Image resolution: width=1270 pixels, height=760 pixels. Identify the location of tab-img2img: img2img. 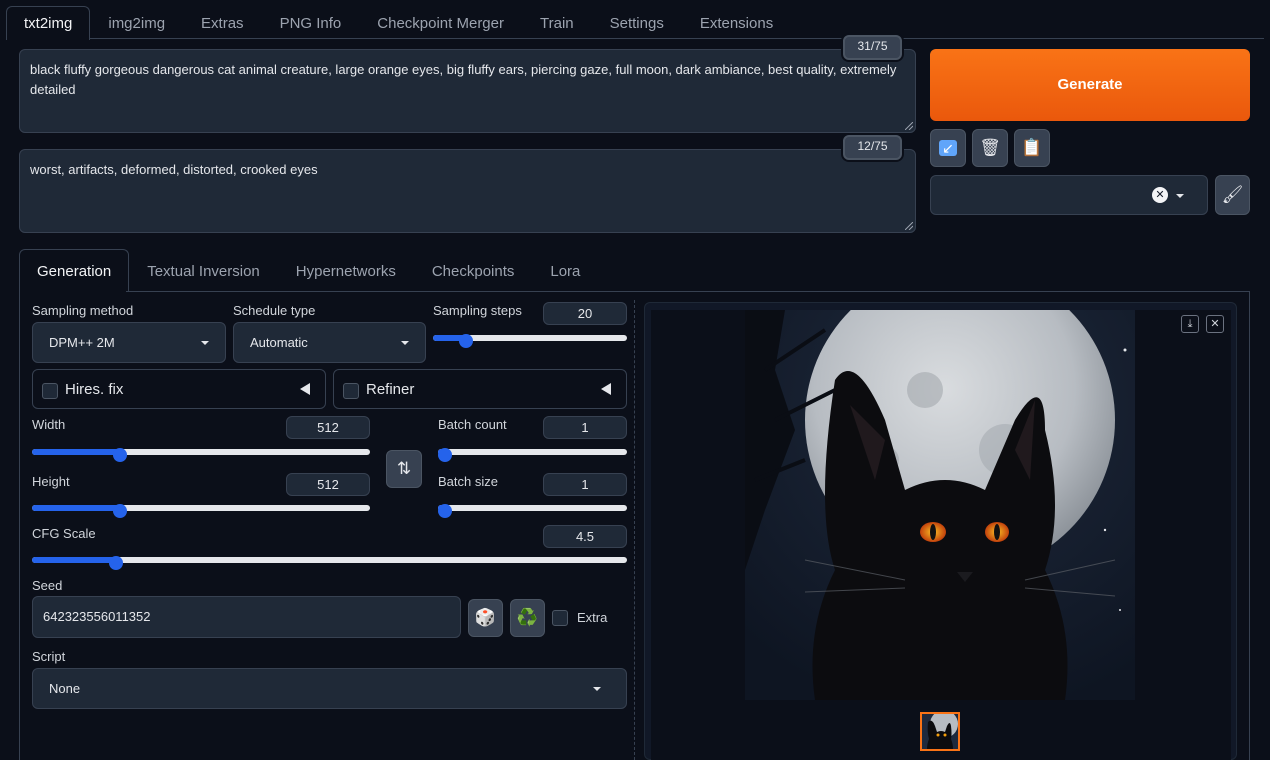
(136, 23).